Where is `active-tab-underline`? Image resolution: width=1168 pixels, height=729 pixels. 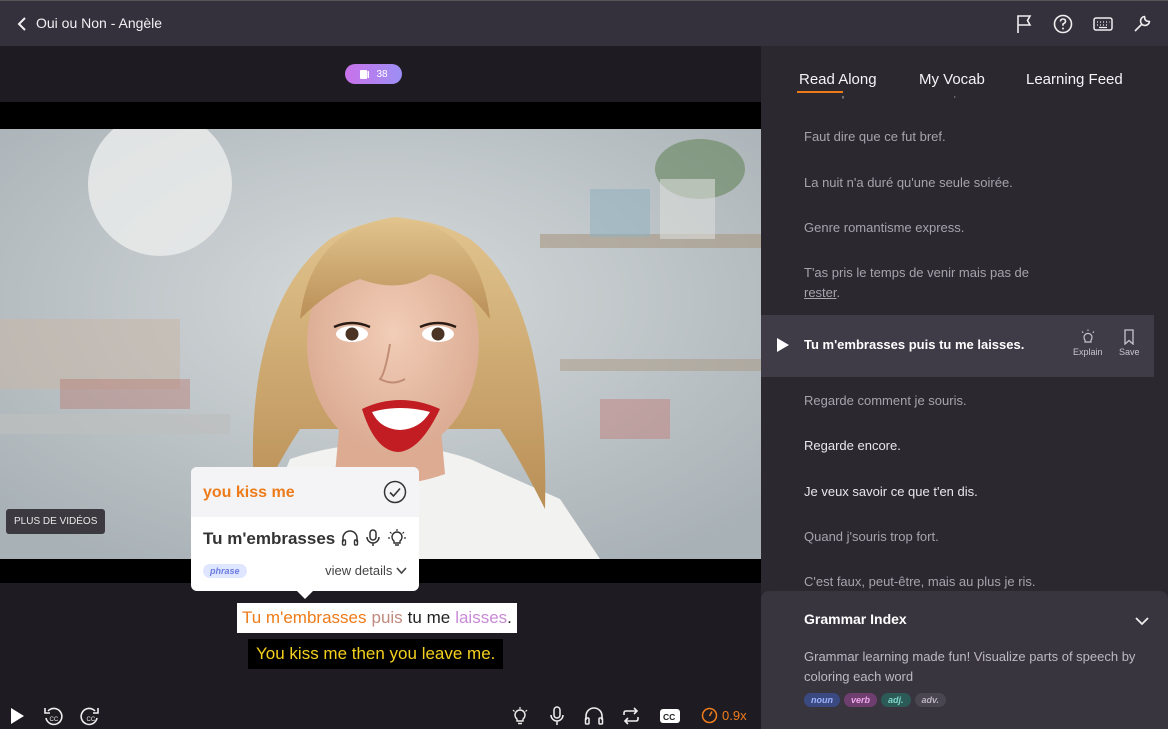
active-tab-underline is located at coordinates (820, 92).